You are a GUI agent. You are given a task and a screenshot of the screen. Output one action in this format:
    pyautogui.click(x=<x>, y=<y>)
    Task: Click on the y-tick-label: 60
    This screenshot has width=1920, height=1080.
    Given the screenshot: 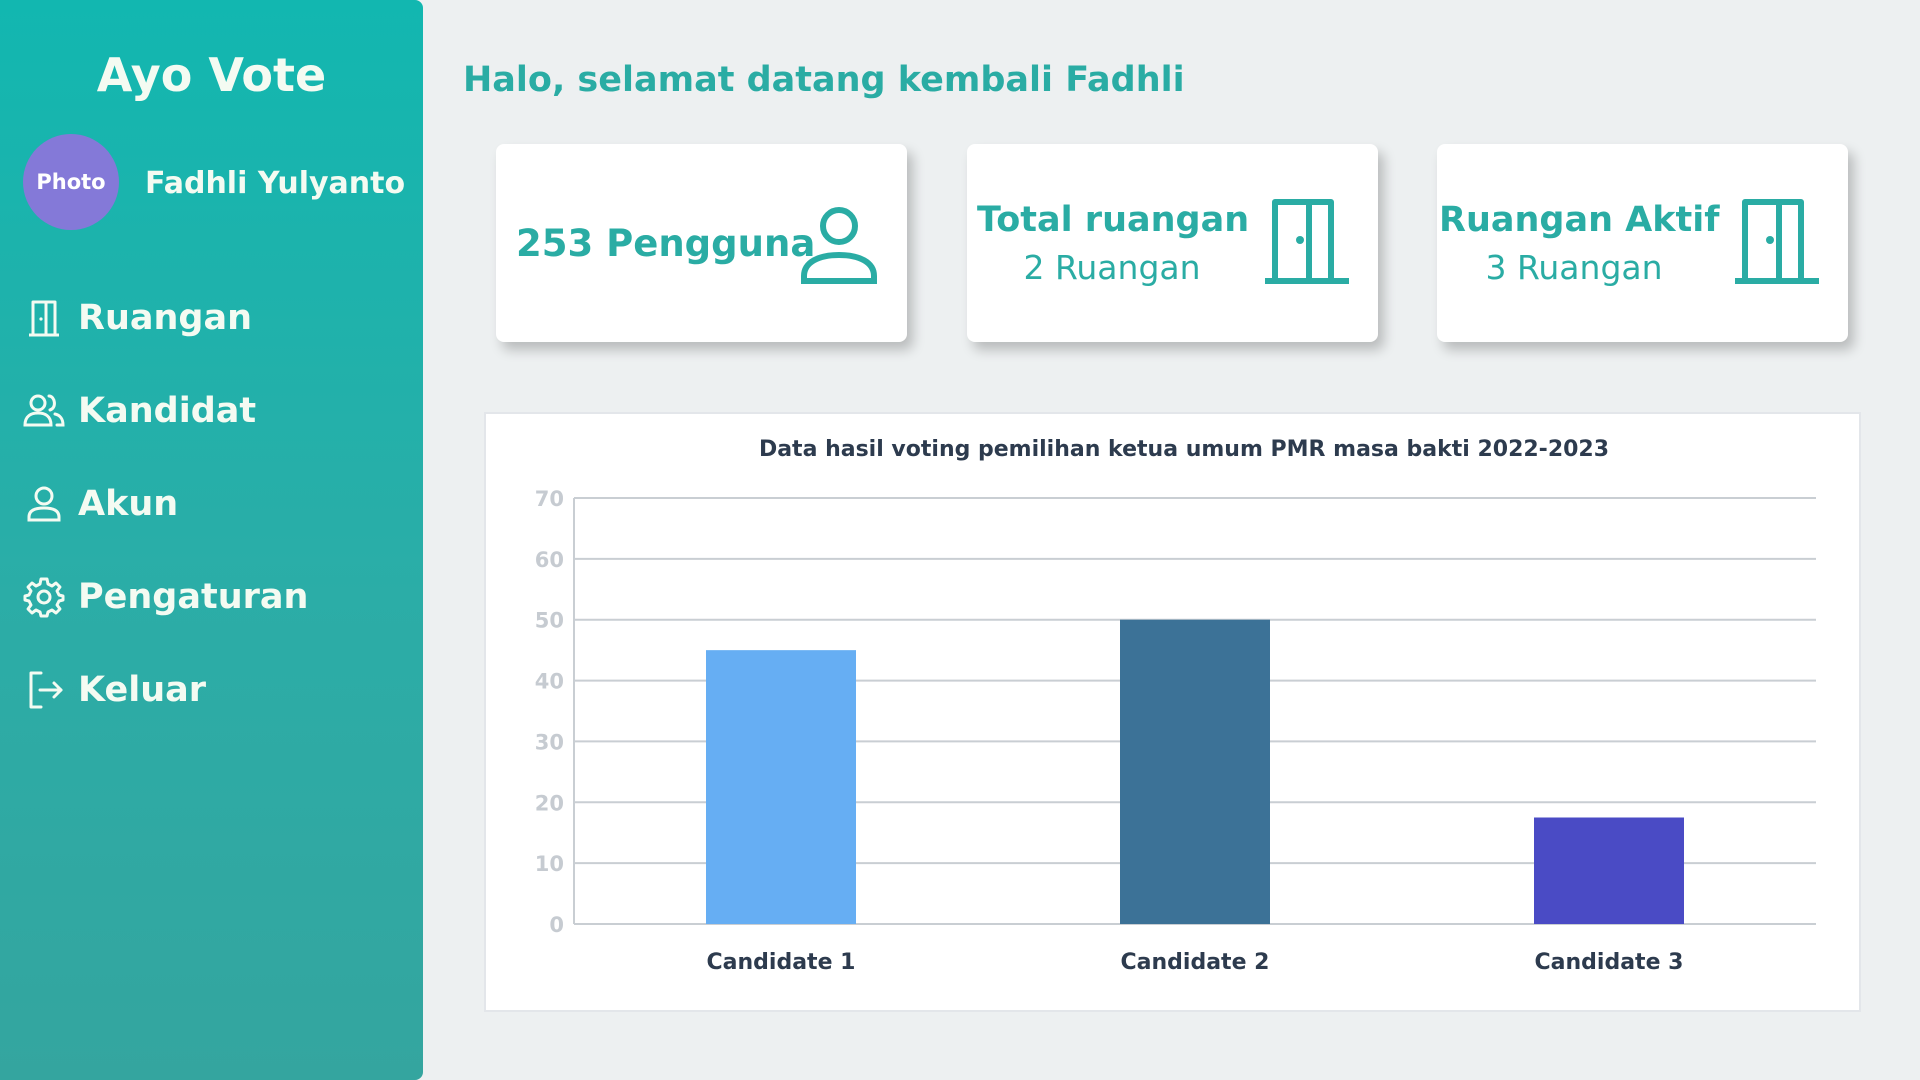 What is the action you would take?
    pyautogui.click(x=549, y=560)
    